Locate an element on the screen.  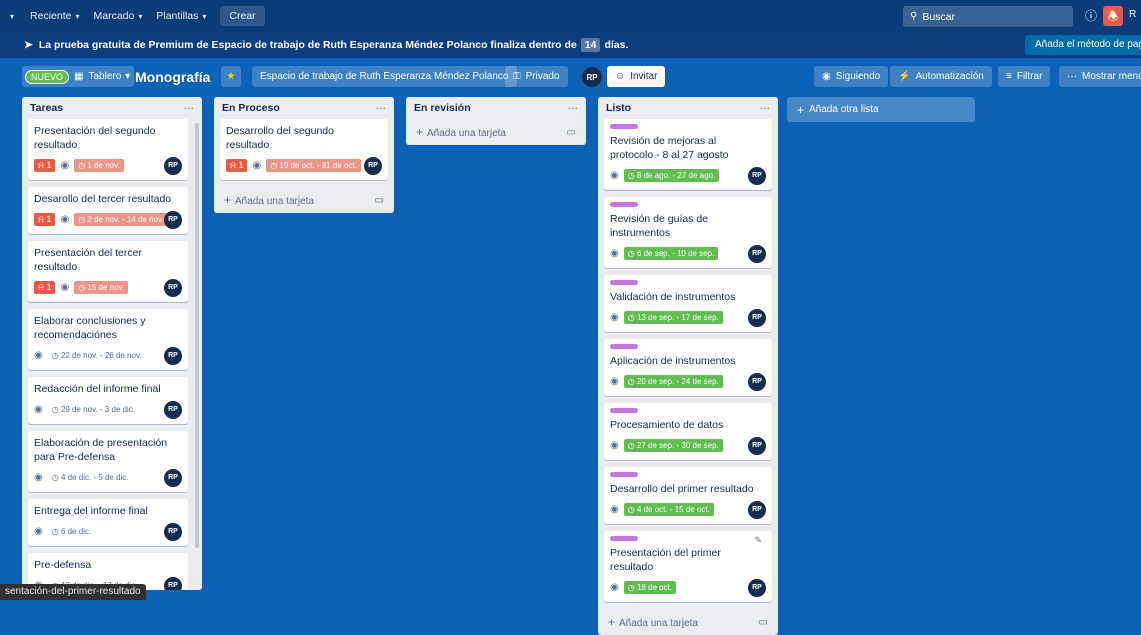
create-button: Crear is located at coordinates (242, 16).